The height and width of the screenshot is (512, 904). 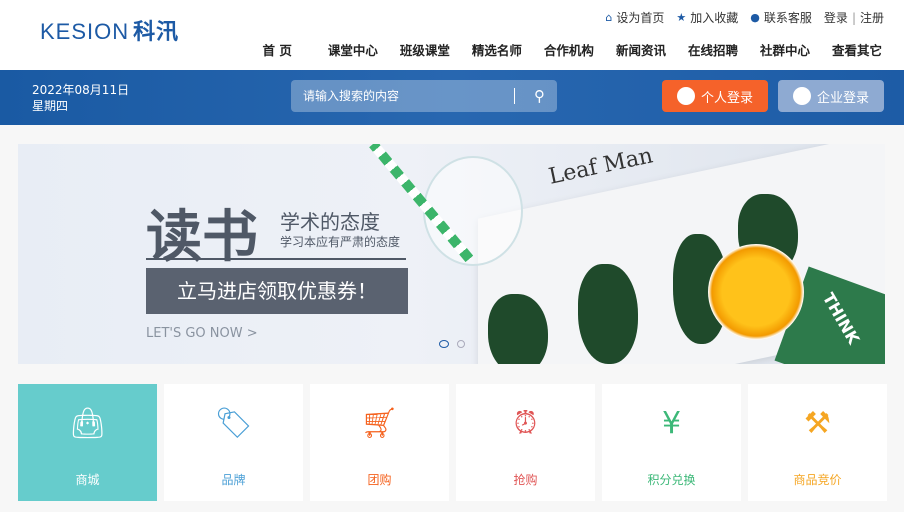 What do you see at coordinates (831, 96) in the screenshot?
I see `enterprise-login-button: 企业登录` at bounding box center [831, 96].